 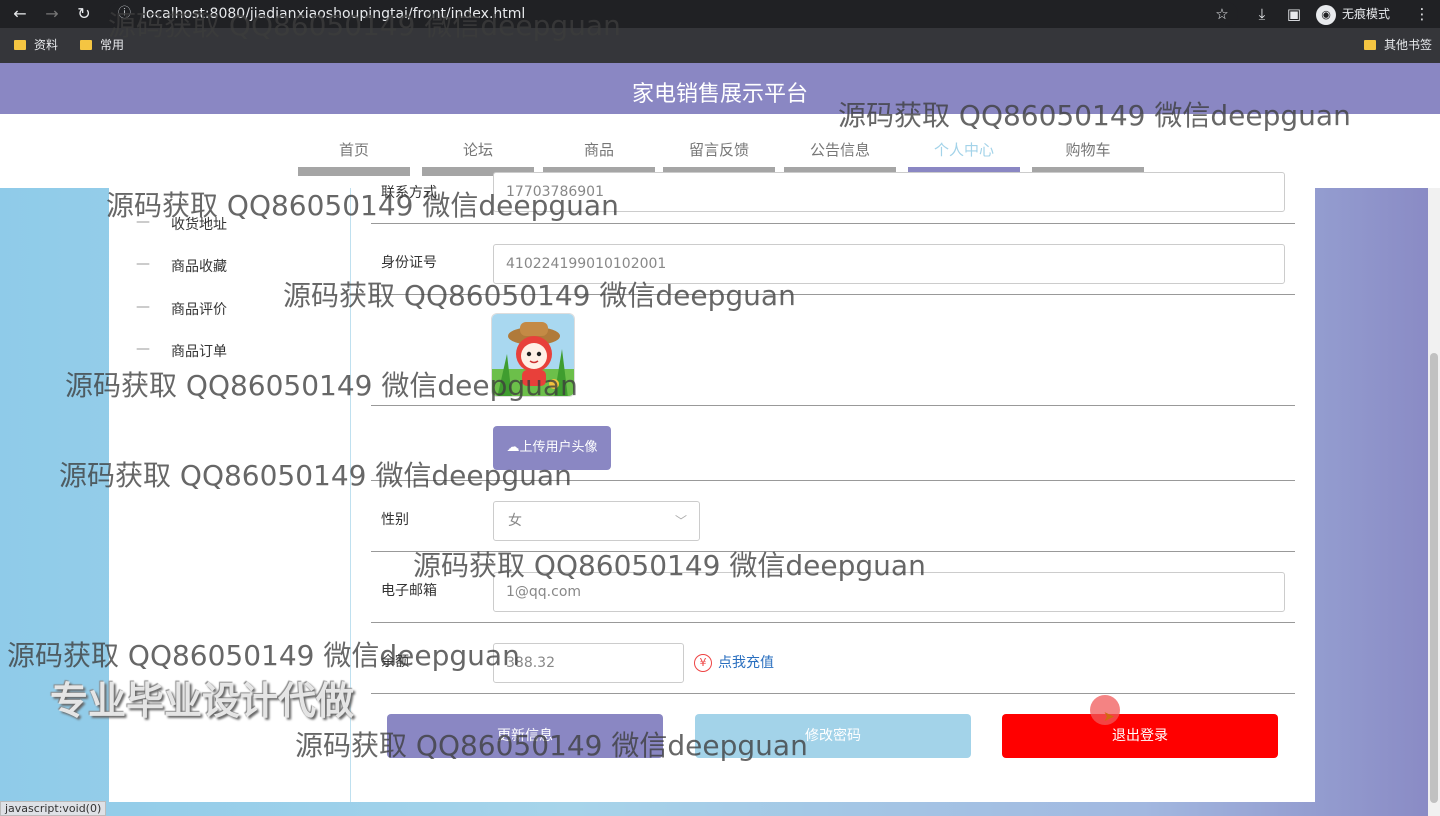 What do you see at coordinates (1398, 45) in the screenshot?
I see `bookmark-folder-other: 其他书签` at bounding box center [1398, 45].